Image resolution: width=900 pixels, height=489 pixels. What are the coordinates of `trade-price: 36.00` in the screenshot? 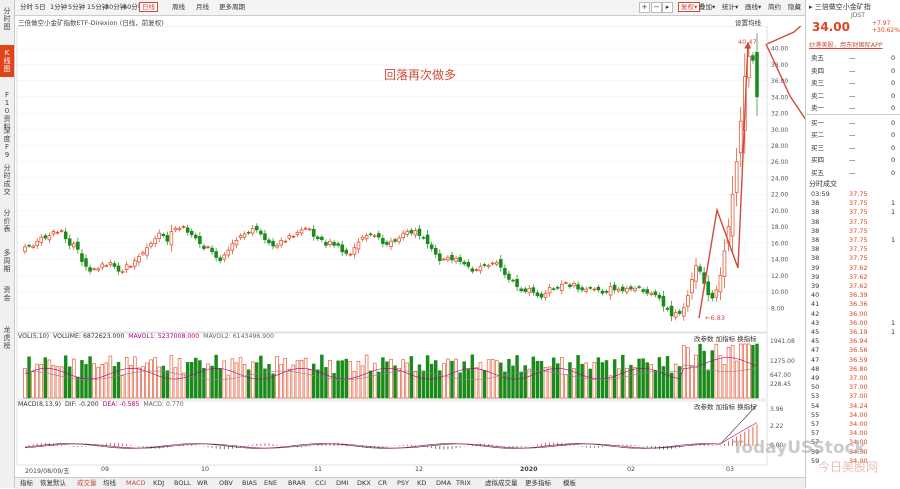 It's located at (858, 313).